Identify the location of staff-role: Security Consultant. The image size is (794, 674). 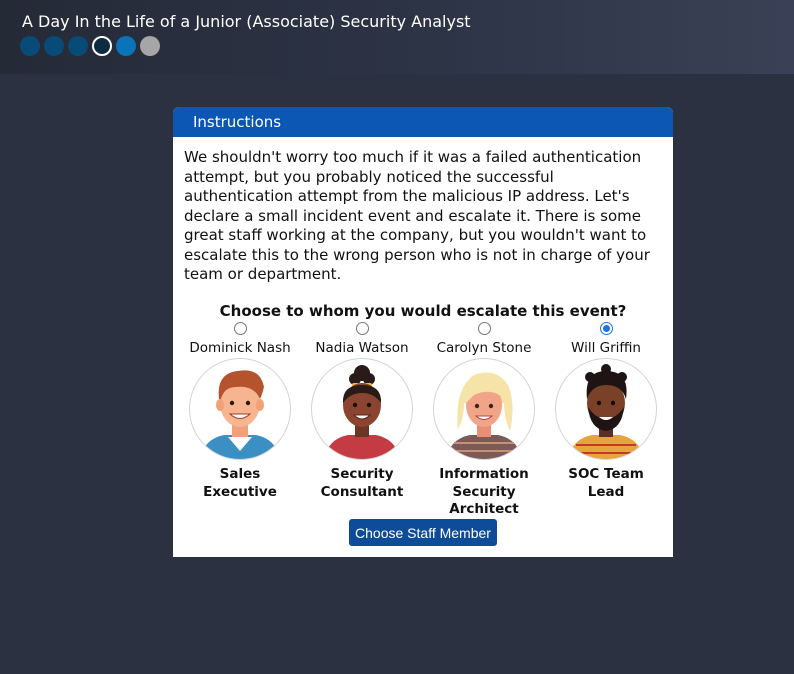
(362, 483).